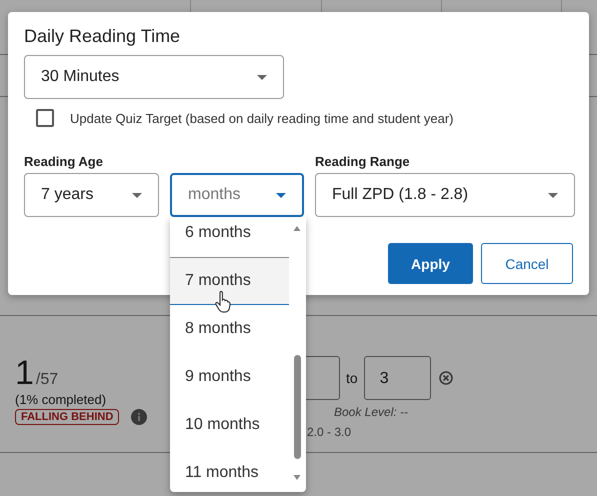  Describe the element at coordinates (229, 377) in the screenshot. I see `menu-item: 9 months` at that location.